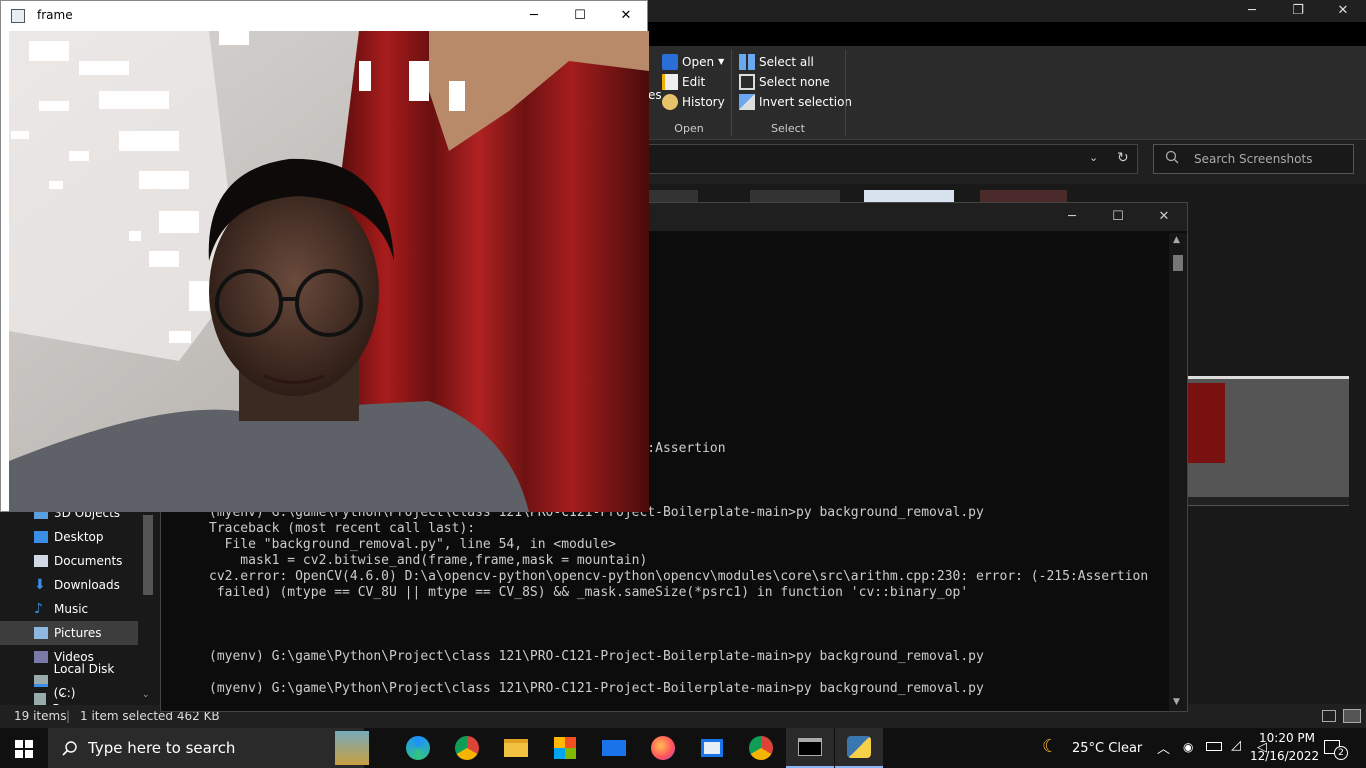 This screenshot has height=768, width=1366. I want to click on invert-selection-label: Invert selection, so click(806, 102).